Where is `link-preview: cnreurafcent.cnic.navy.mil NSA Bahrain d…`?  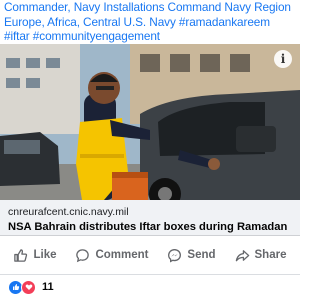
link-preview: cnreurafcent.cnic.navy.mil NSA Bahrain d… is located at coordinates (150, 218).